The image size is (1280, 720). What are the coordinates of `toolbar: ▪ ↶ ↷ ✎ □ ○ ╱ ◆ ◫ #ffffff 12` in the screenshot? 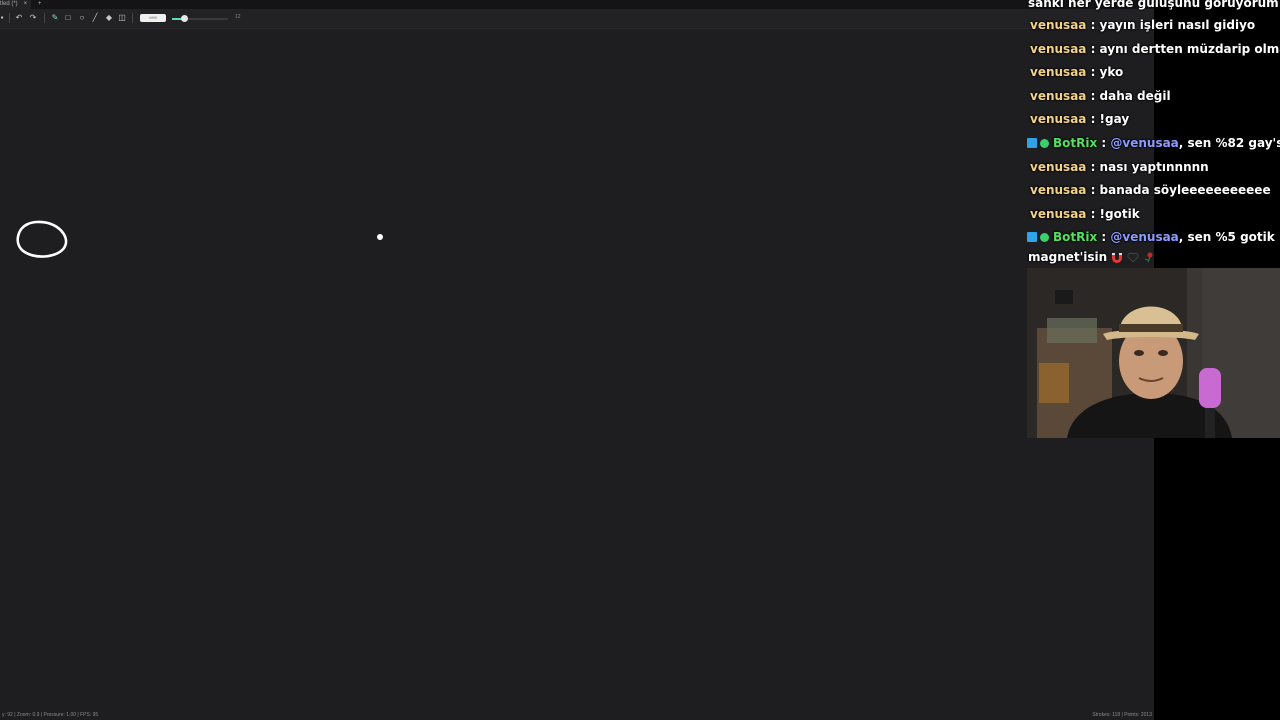 It's located at (577, 19).